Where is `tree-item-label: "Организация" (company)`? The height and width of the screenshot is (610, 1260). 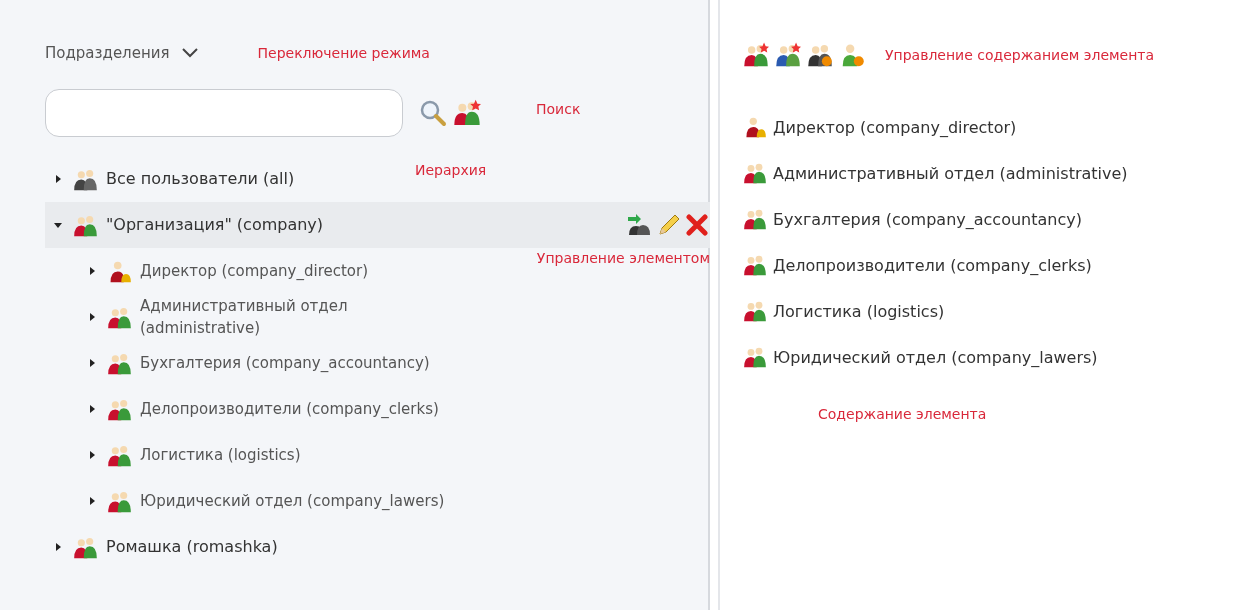
tree-item-label: "Организация" (company) is located at coordinates (215, 225).